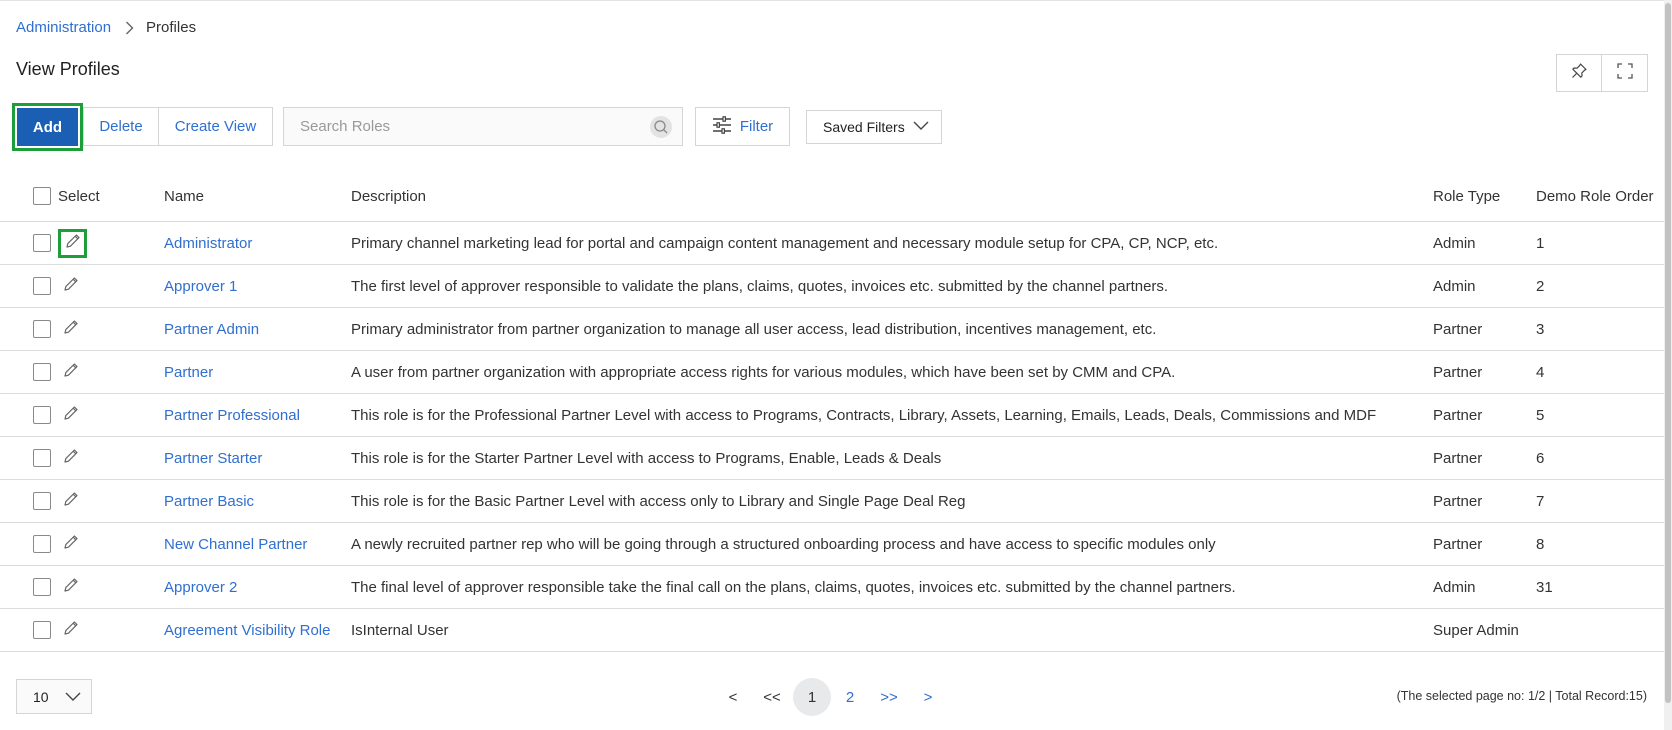  What do you see at coordinates (388, 196) in the screenshot?
I see `header-description: Description` at bounding box center [388, 196].